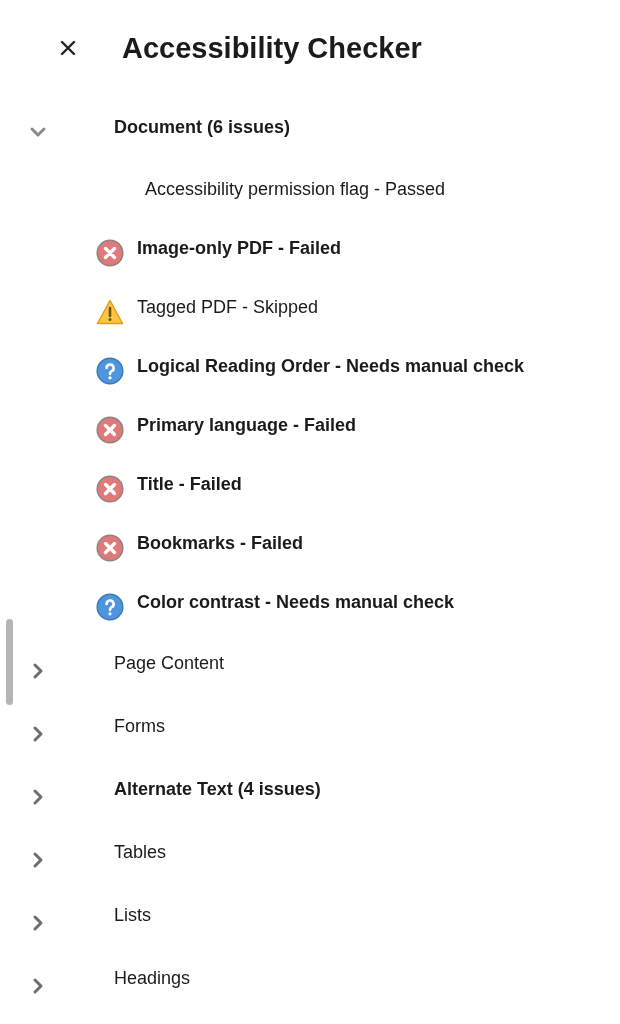  Describe the element at coordinates (152, 978) in the screenshot. I see `category-label: Headings` at that location.